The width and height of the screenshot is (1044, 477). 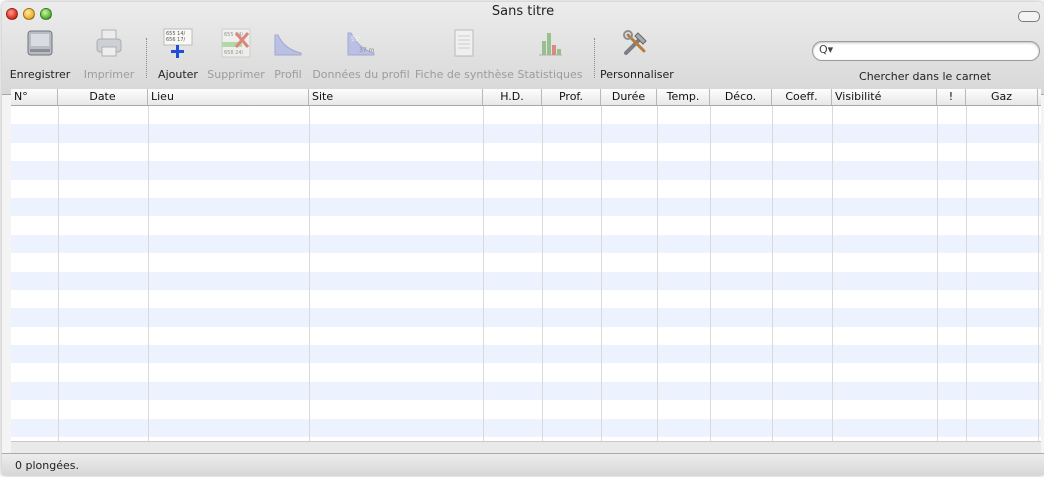 What do you see at coordinates (40, 43) in the screenshot?
I see `hard-drive-icon` at bounding box center [40, 43].